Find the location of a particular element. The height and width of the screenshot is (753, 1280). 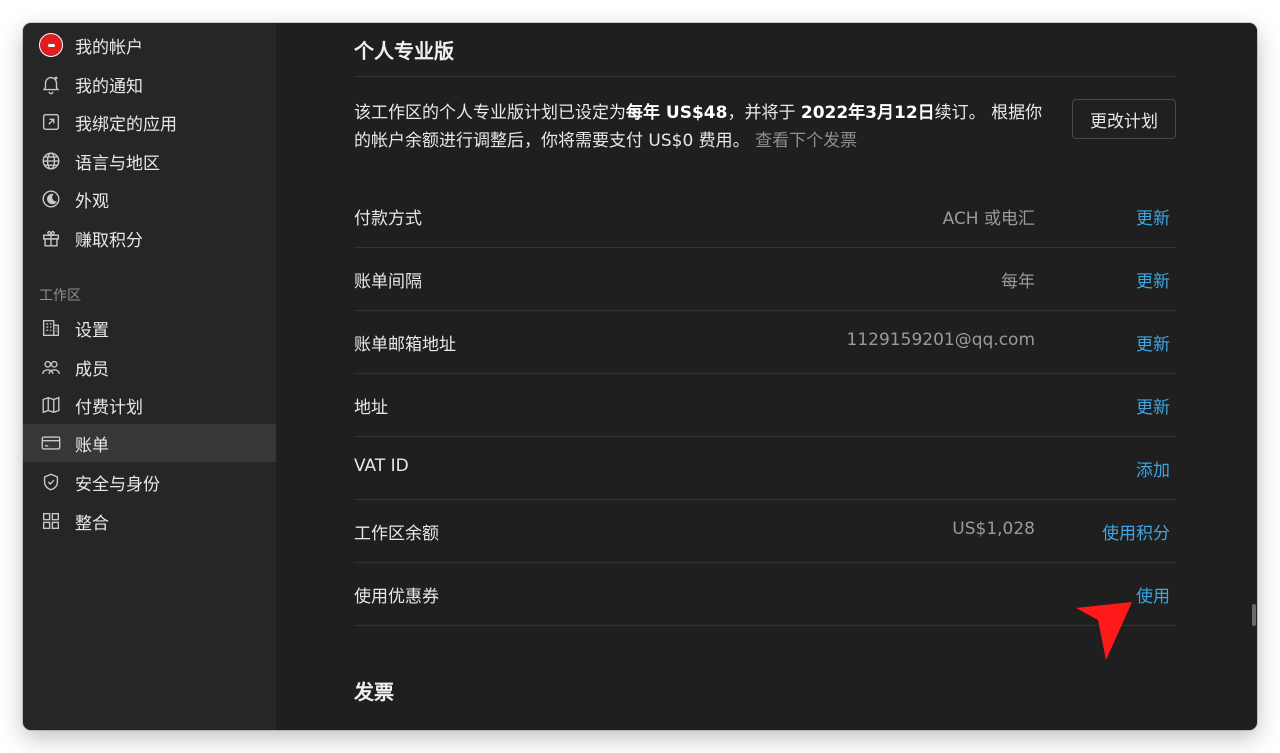

sidebar-item-language-region: 语言与地区 is located at coordinates (149, 161).